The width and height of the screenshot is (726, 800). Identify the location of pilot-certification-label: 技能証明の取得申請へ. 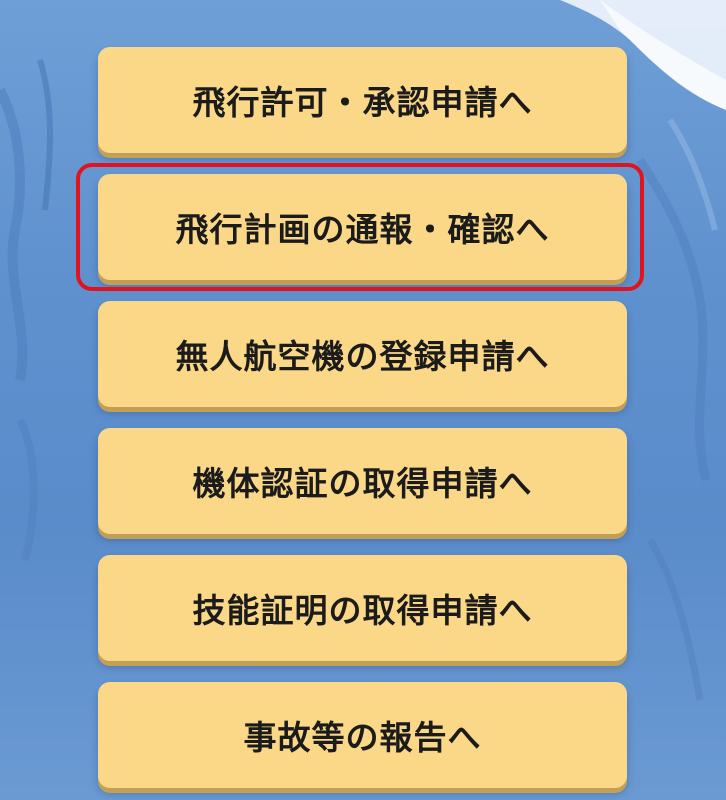
(362, 610).